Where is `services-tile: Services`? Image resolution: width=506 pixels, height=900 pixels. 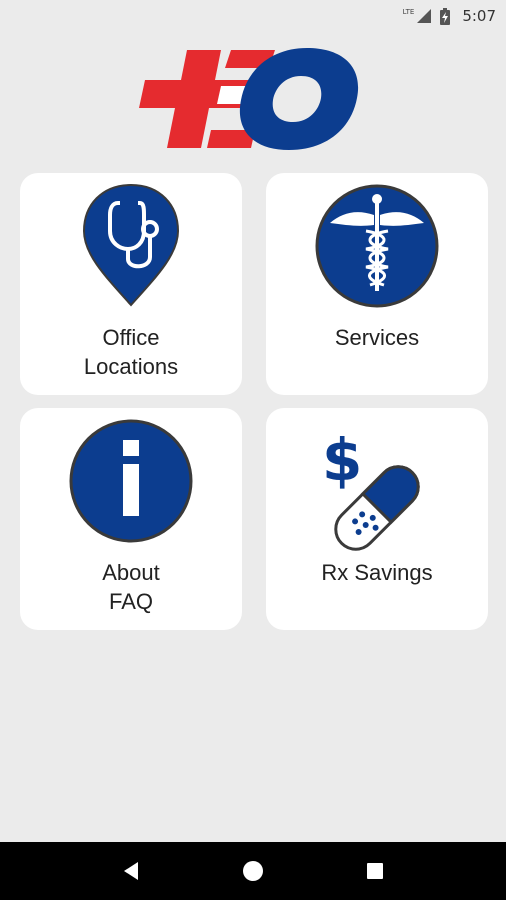 services-tile: Services is located at coordinates (377, 284).